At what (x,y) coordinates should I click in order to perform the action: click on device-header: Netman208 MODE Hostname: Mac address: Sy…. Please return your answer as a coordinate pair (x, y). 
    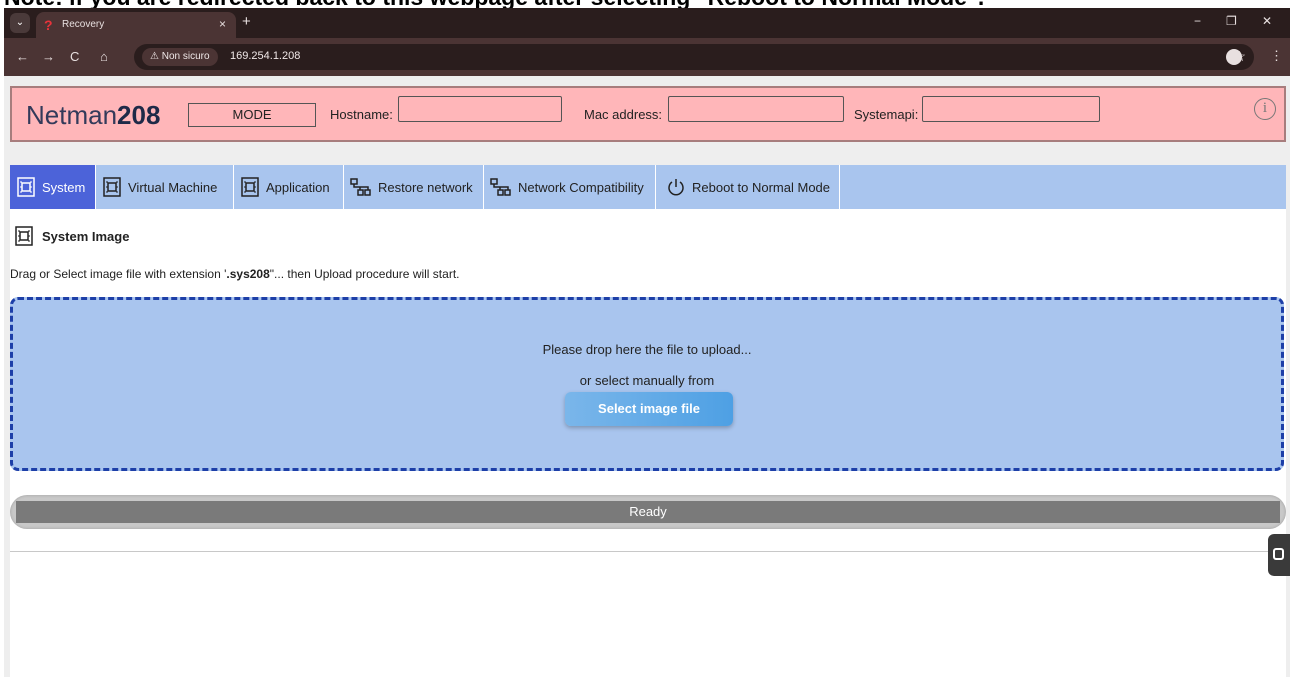
    Looking at the image, I should click on (648, 114).